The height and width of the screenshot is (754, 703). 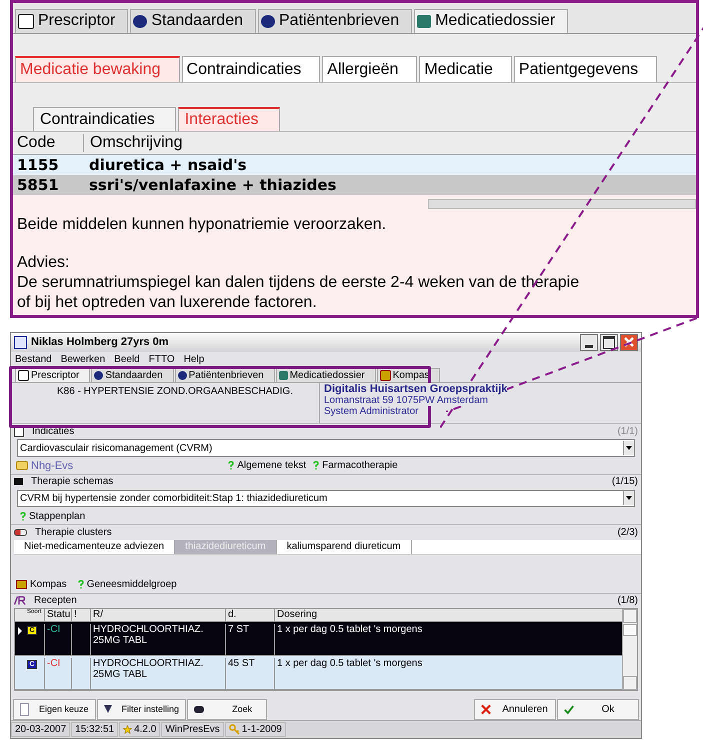 I want to click on status-field: 20-03-2007, so click(x=40, y=730).